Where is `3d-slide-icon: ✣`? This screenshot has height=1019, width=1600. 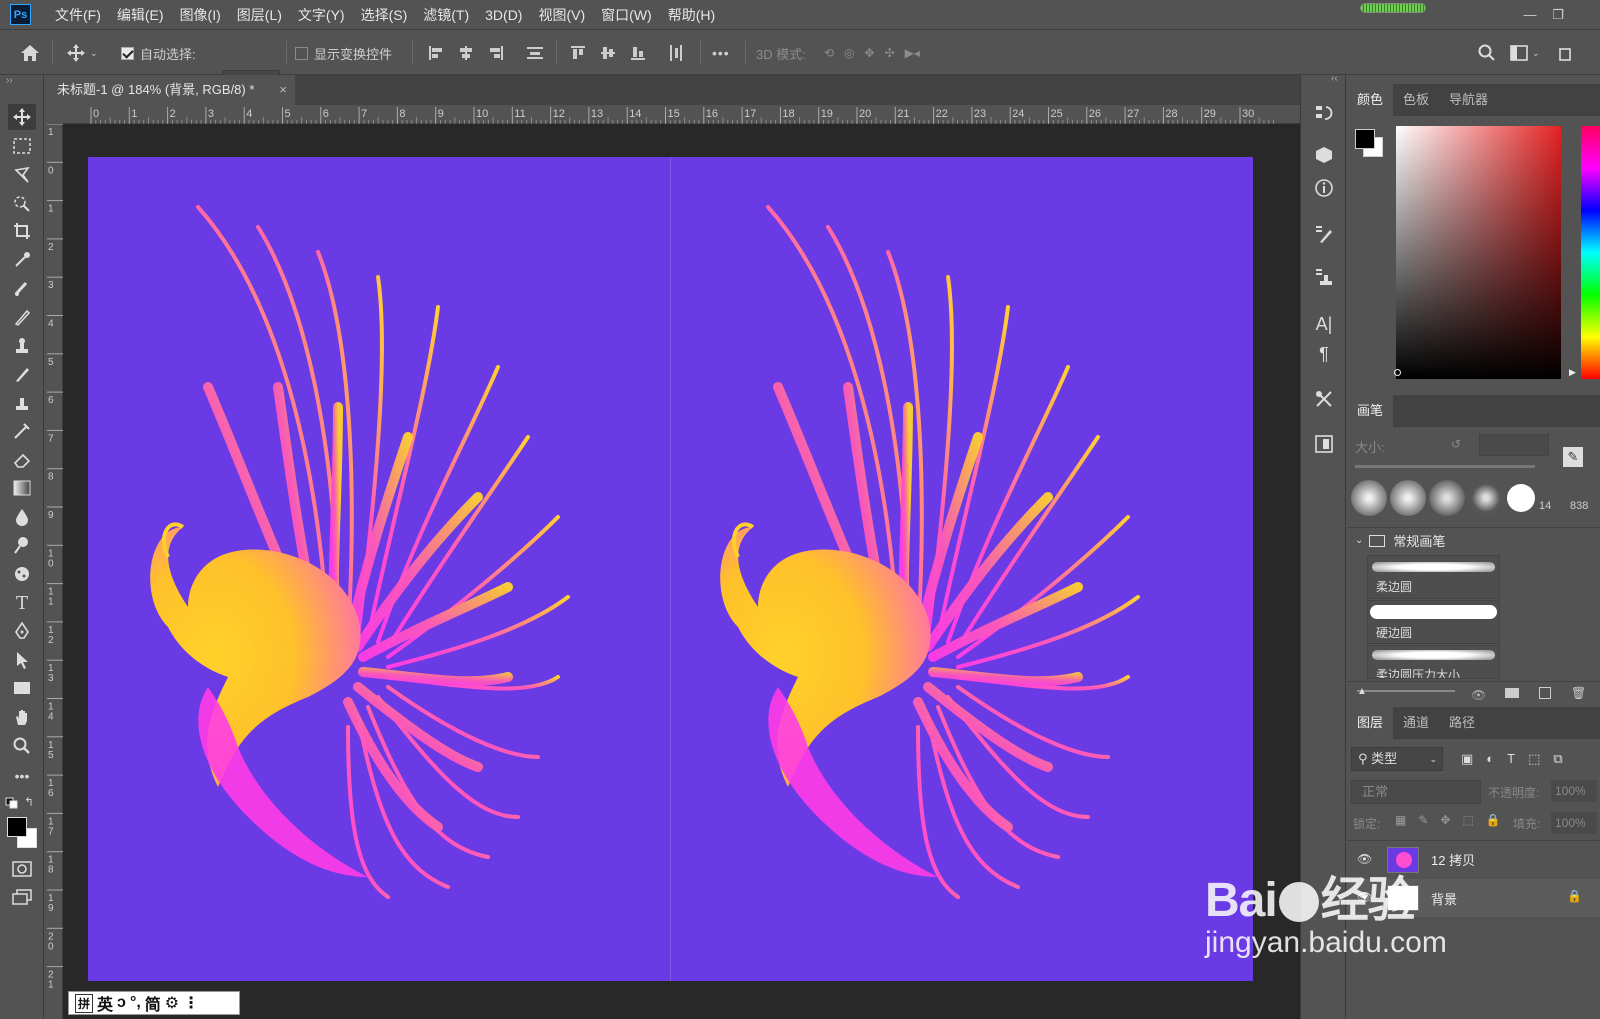 3d-slide-icon: ✣ is located at coordinates (890, 53).